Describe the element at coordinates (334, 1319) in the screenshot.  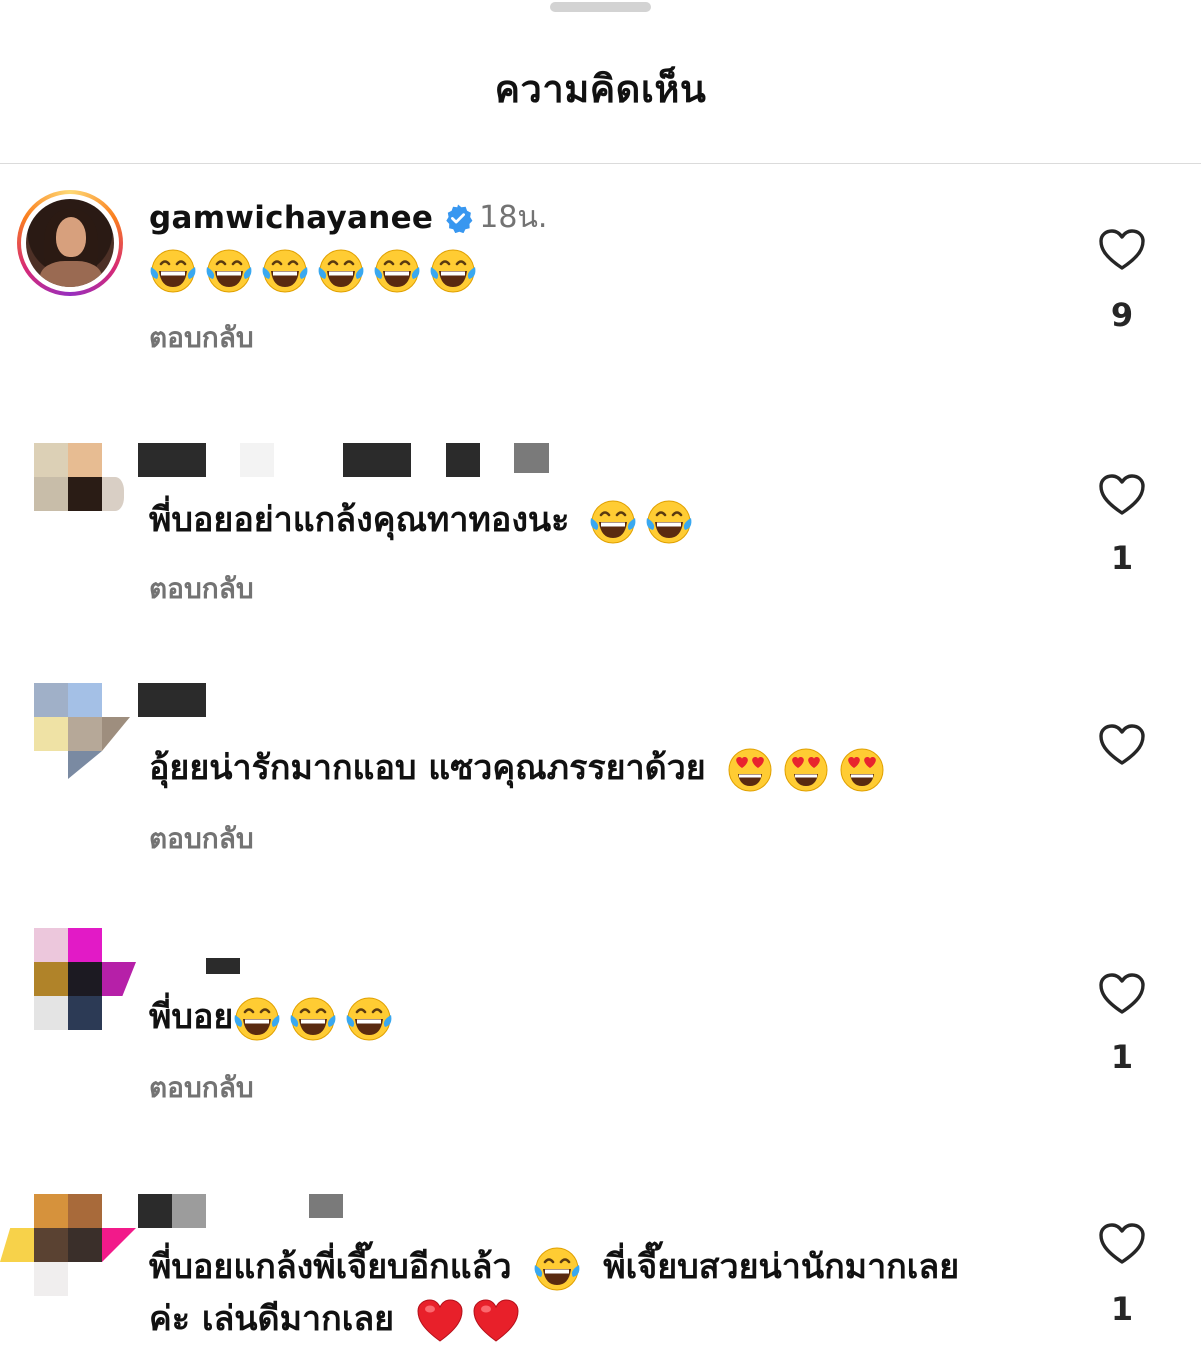
I see `comment-text-line2: ค่ะ เล่นดีมากเลย` at that location.